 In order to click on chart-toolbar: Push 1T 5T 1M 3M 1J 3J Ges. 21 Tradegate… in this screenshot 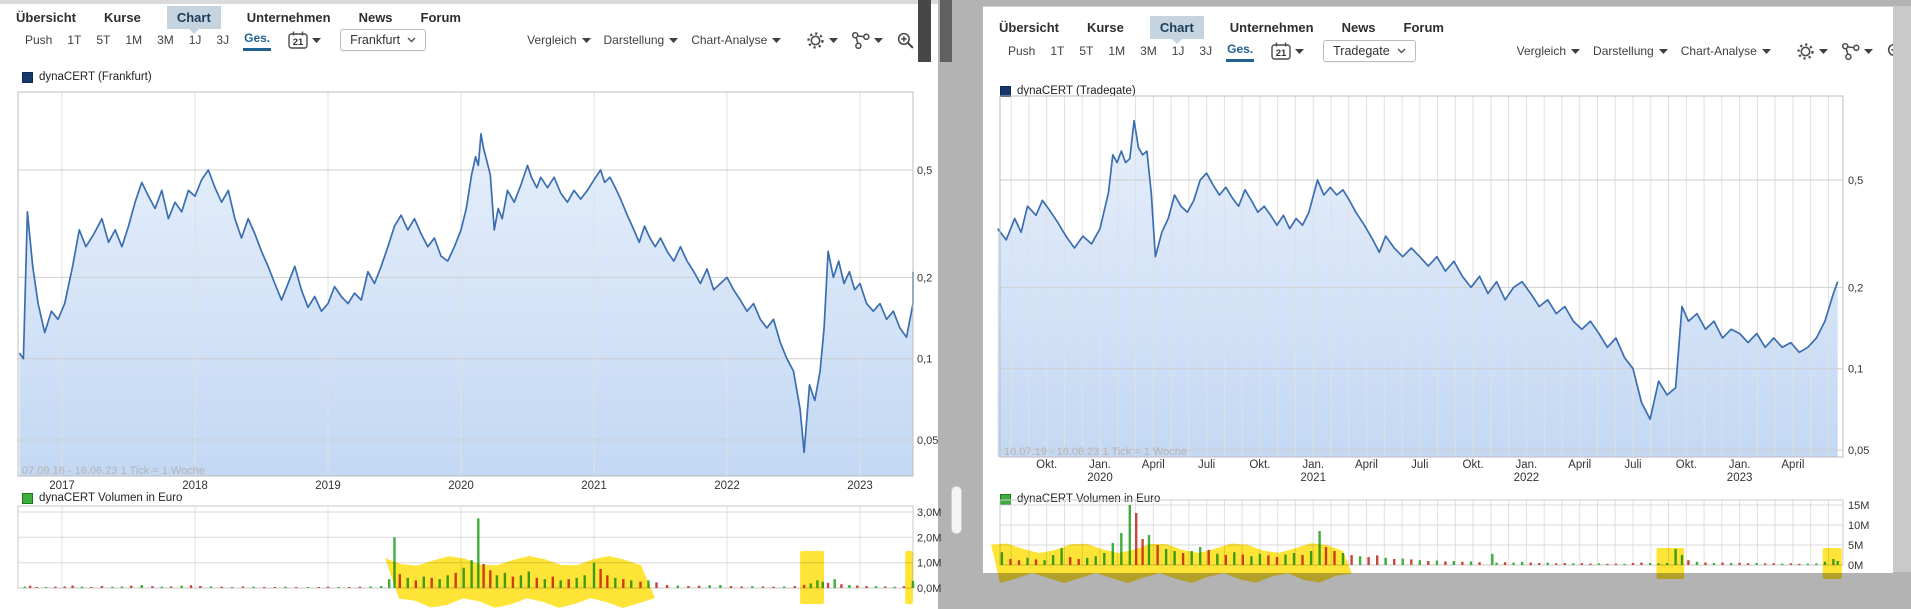, I will do `click(1450, 51)`.